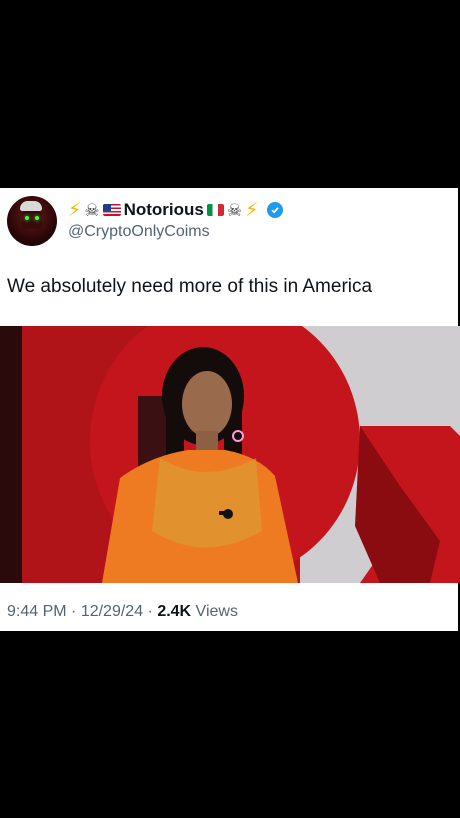 The width and height of the screenshot is (460, 818). Describe the element at coordinates (275, 210) in the screenshot. I see `verified-badge-icon` at that location.